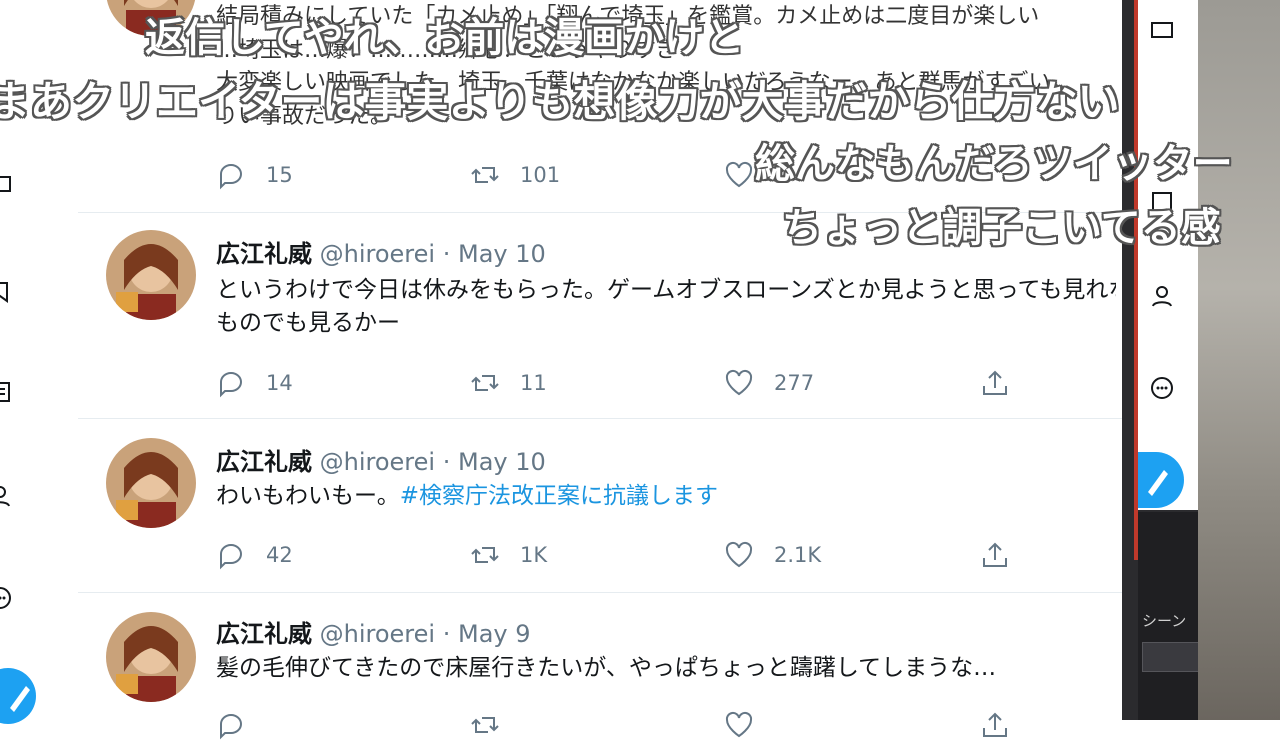 This screenshot has height=740, width=1280. What do you see at coordinates (616, 725) in the screenshot?
I see `tweet-actions` at bounding box center [616, 725].